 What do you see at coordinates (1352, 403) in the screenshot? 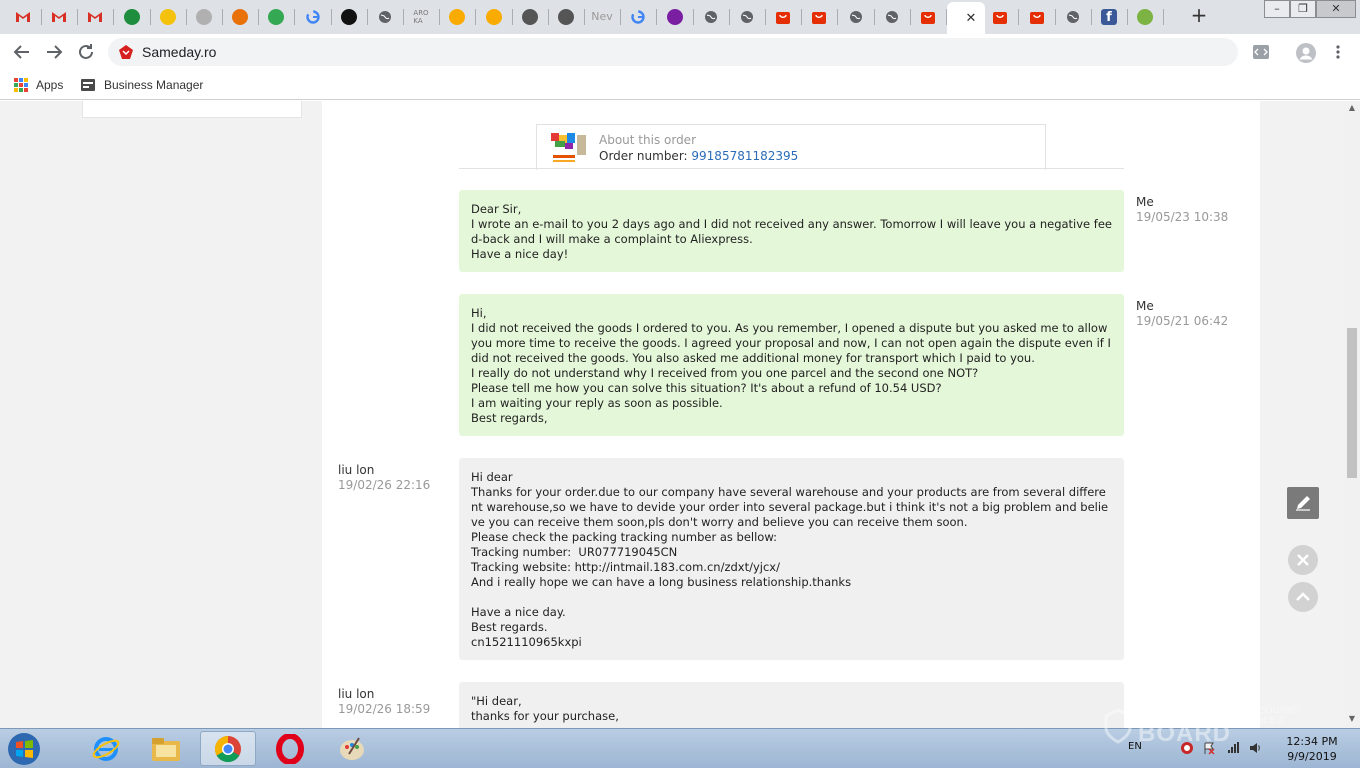
I see `scrollbar-thumb` at bounding box center [1352, 403].